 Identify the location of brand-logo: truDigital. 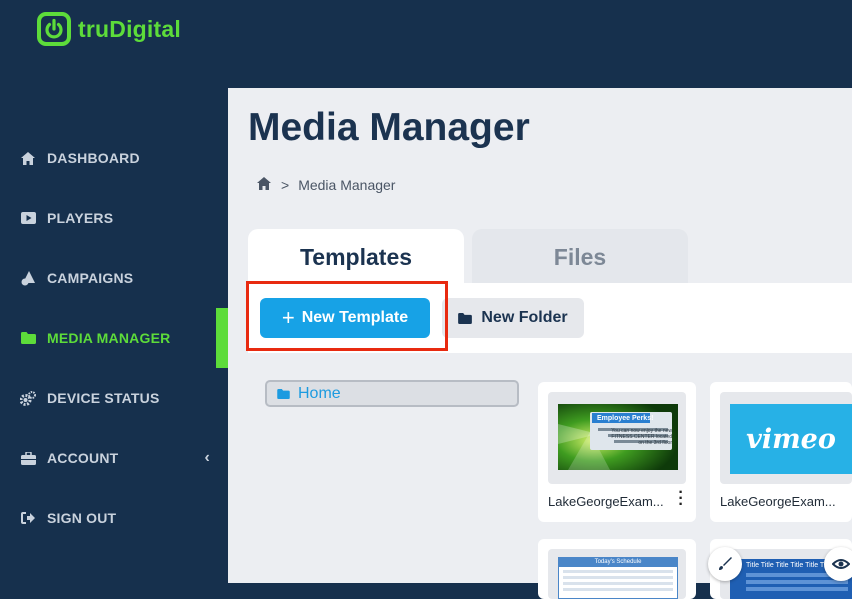
(109, 29).